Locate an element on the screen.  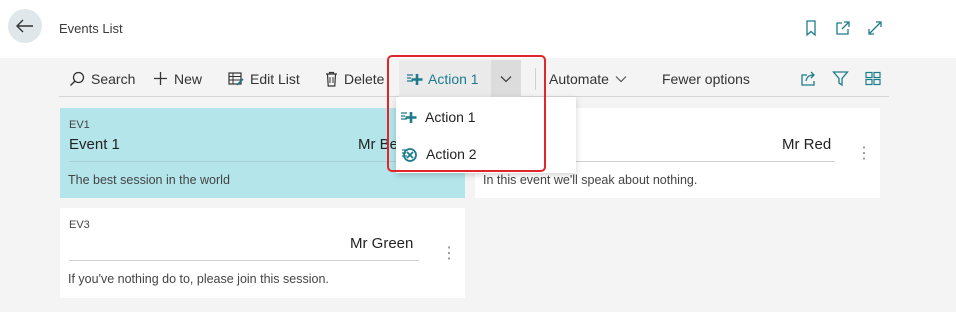
arrow-left-icon is located at coordinates (24, 26).